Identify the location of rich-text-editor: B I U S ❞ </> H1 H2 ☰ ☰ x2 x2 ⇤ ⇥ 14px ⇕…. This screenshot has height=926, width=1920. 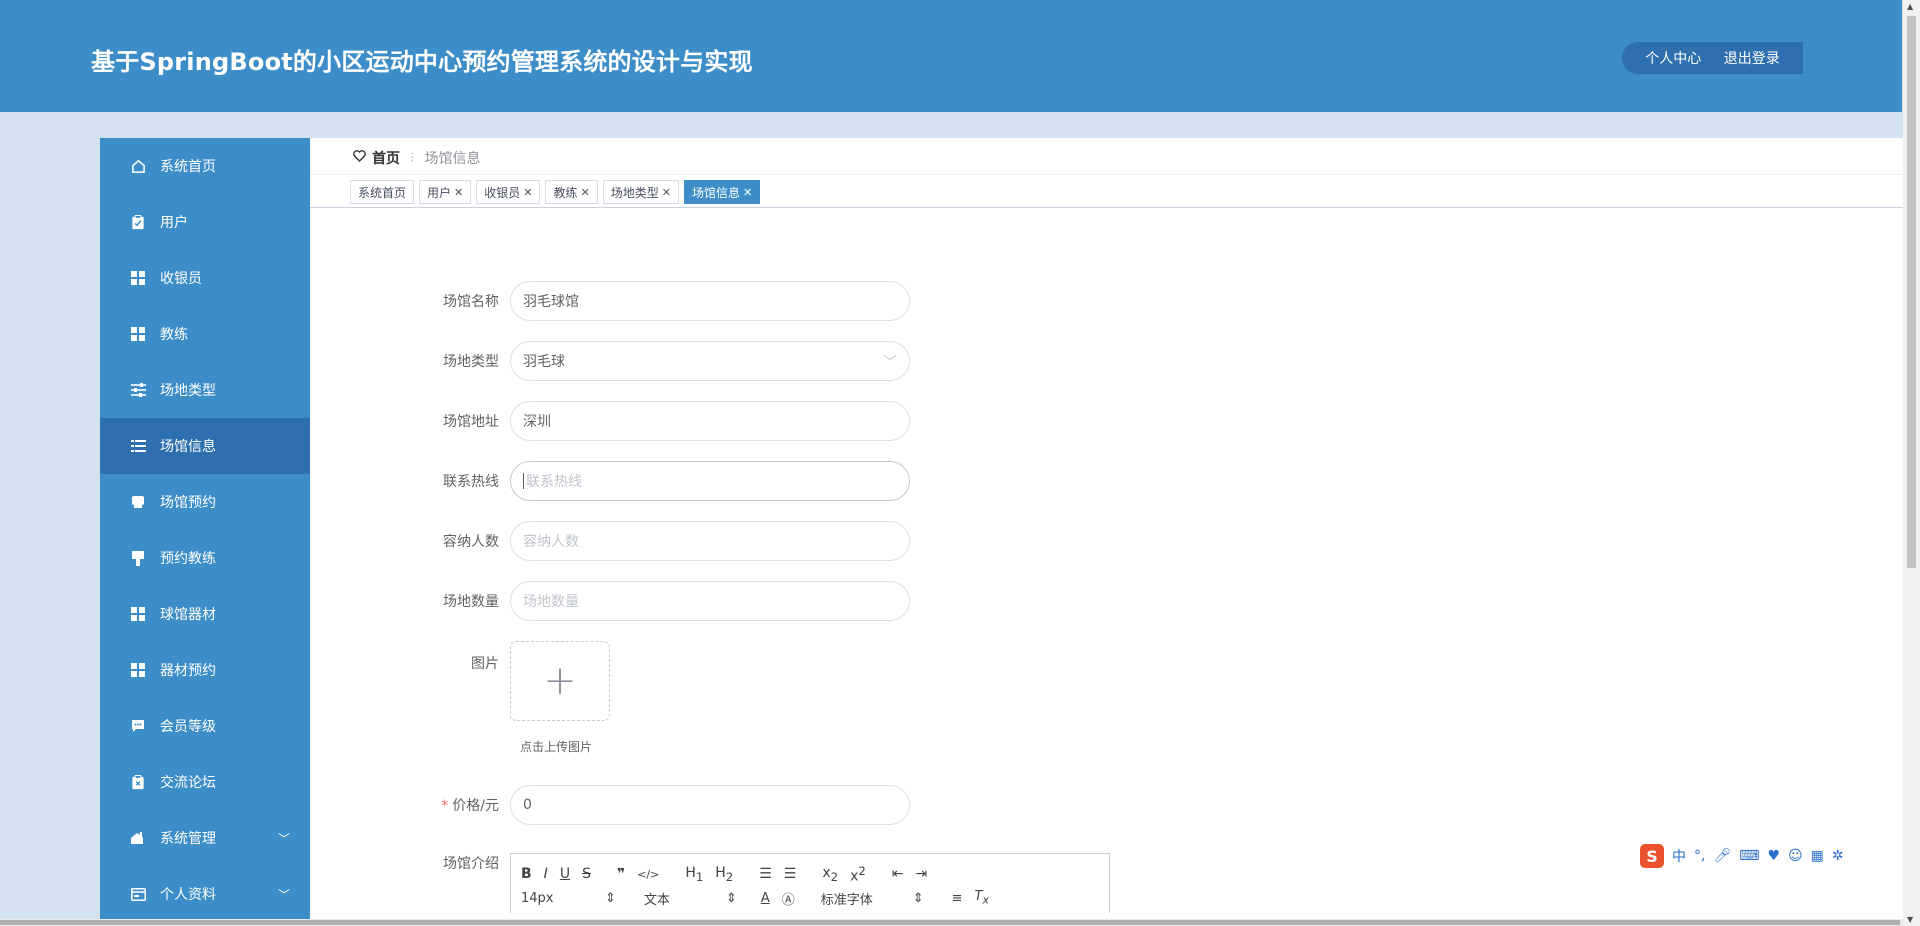
(810, 883).